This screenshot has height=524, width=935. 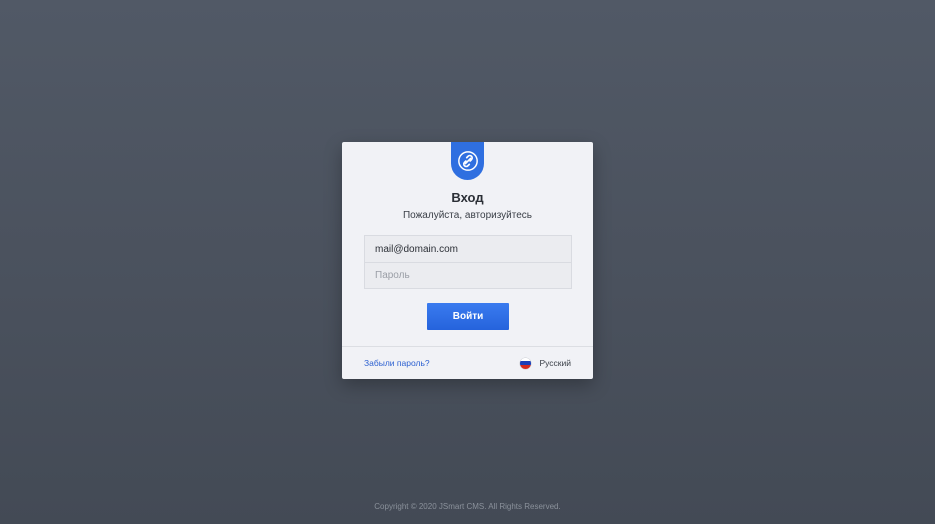 I want to click on email-field, so click(x=468, y=249).